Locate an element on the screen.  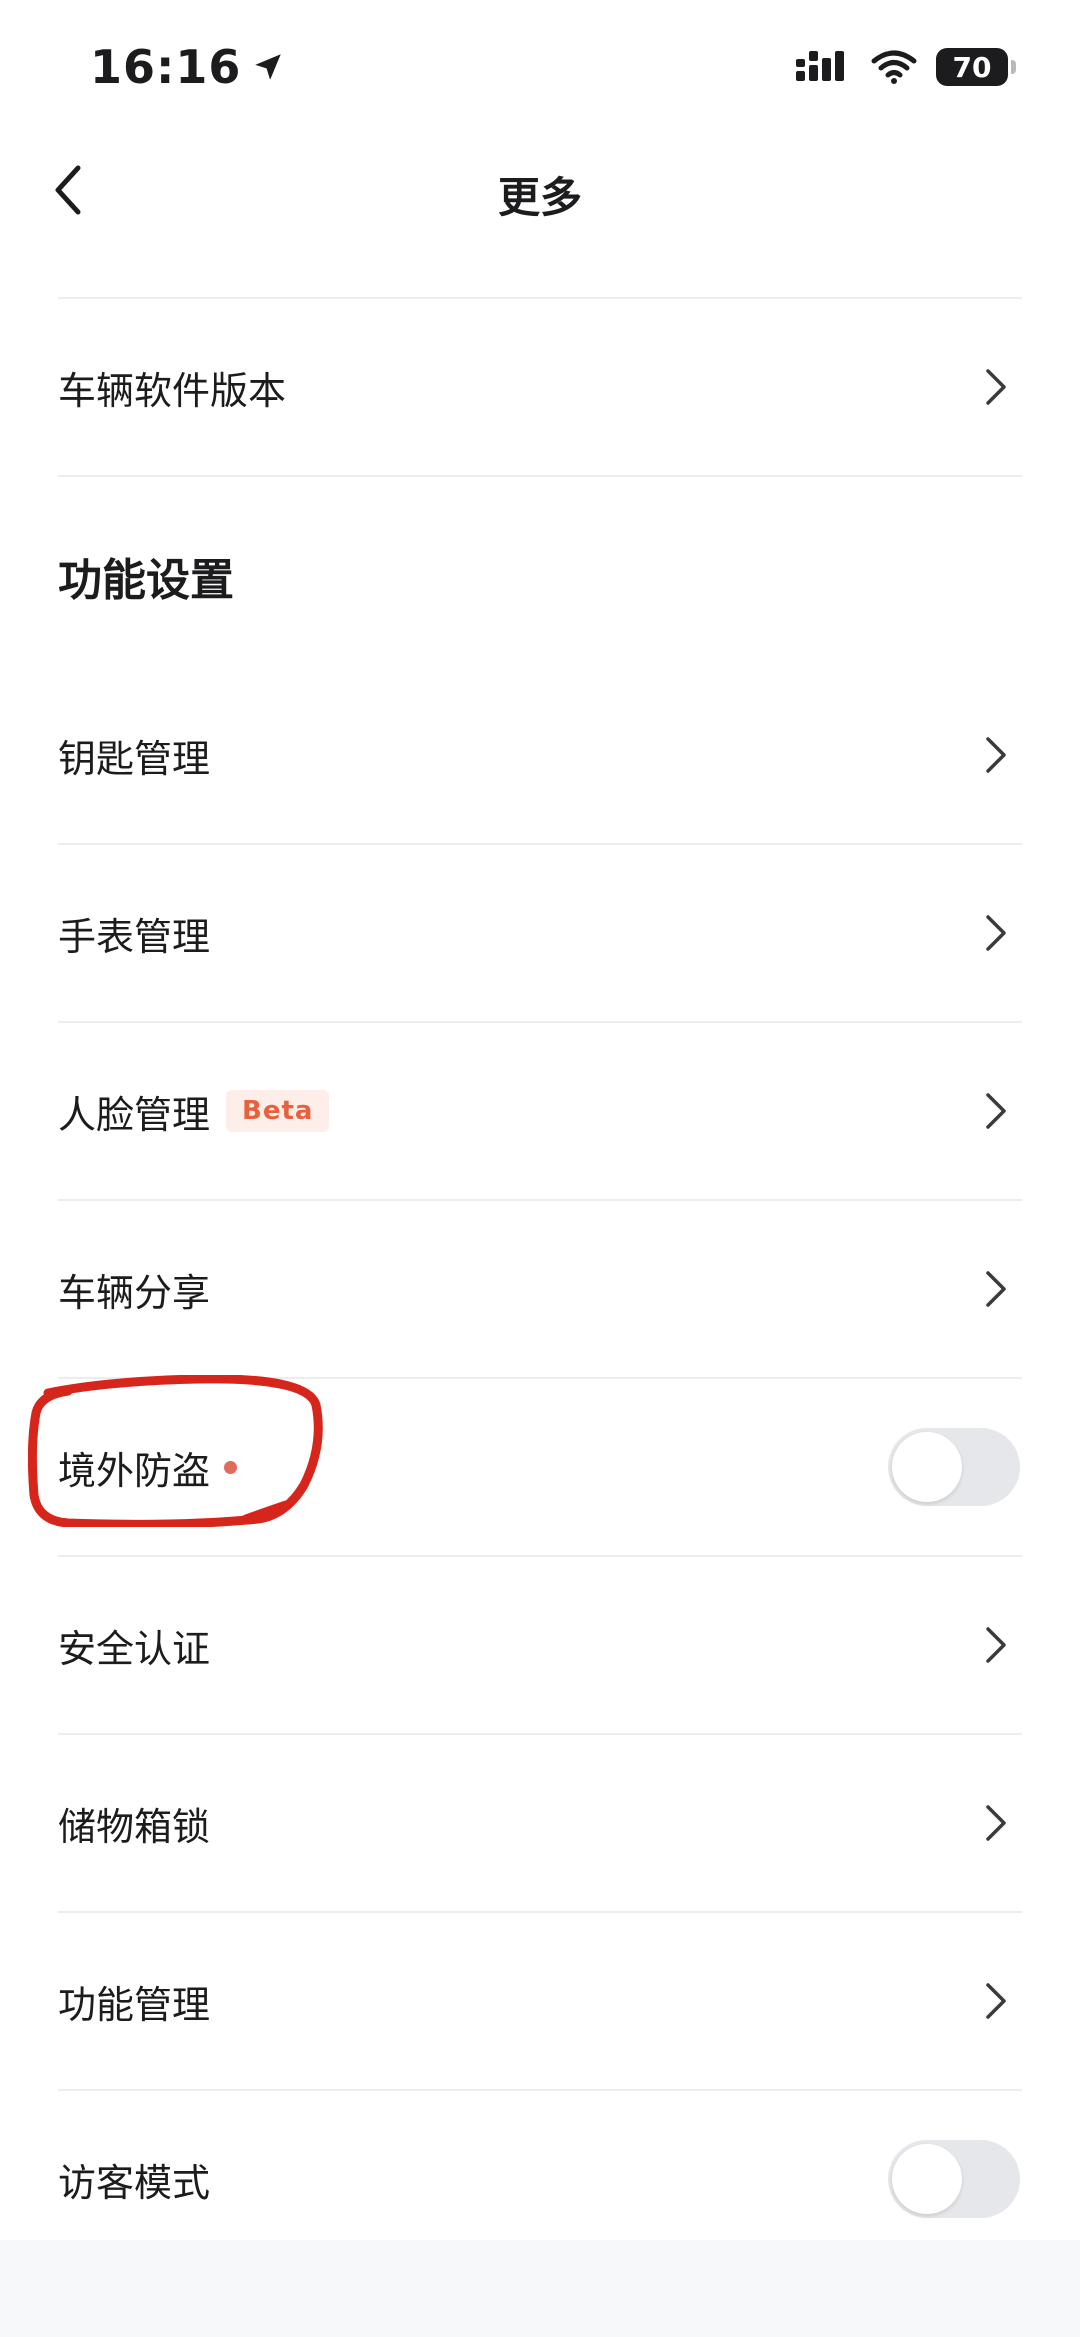
row-label: 车辆软件版本 is located at coordinates (172, 390).